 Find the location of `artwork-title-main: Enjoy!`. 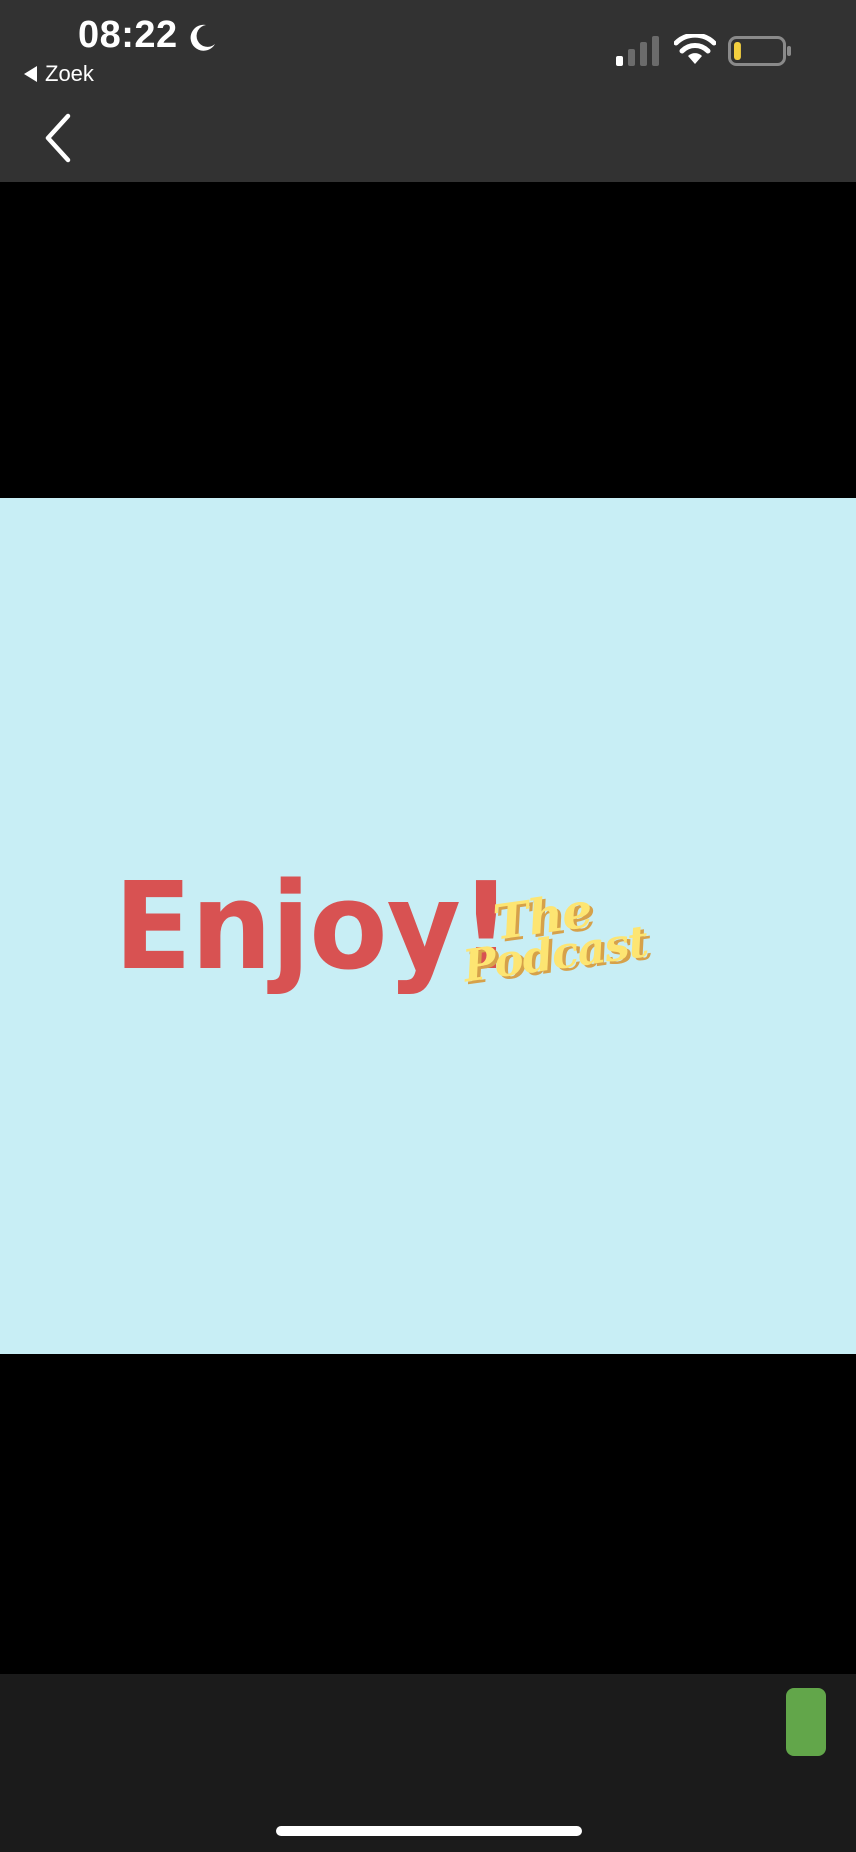

artwork-title-main: Enjoy! is located at coordinates (313, 927).